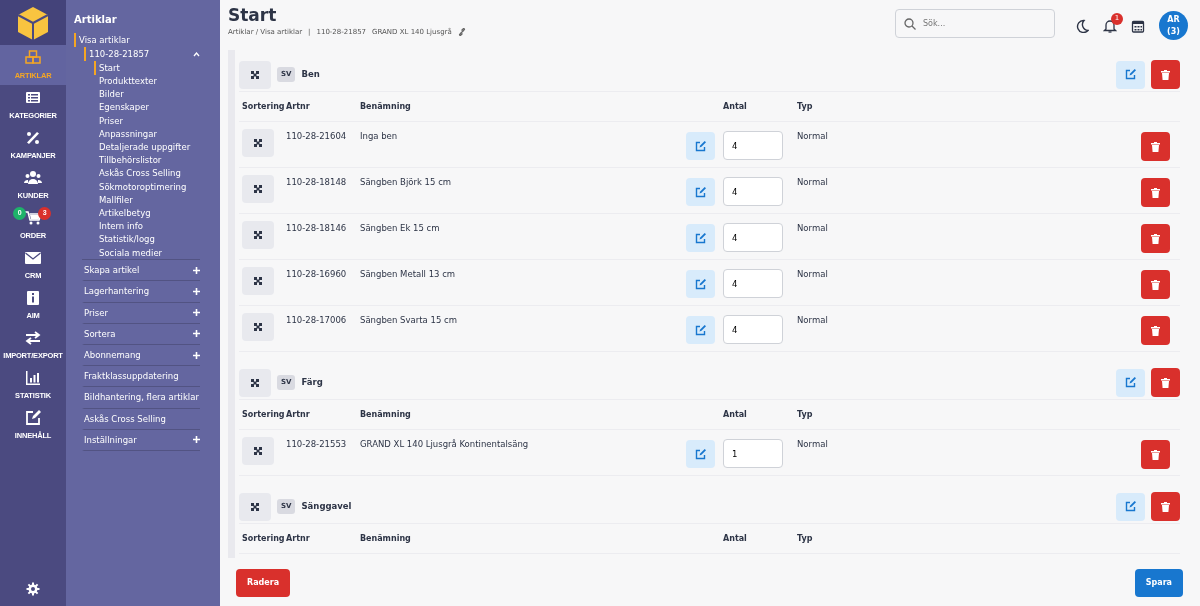 The image size is (1200, 606). I want to click on calendar-icon, so click(1138, 25).